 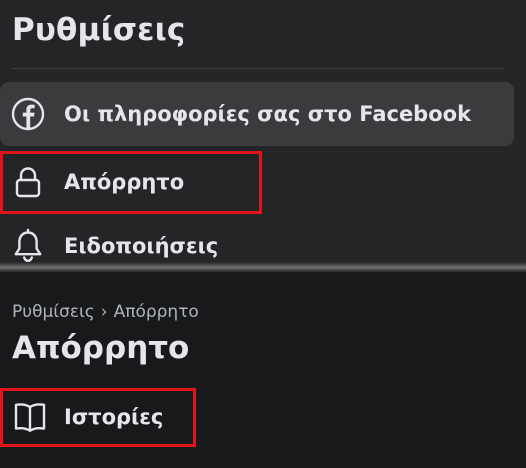 I want to click on sidebar-item-label: Ειδοποιήσεις, so click(x=141, y=246).